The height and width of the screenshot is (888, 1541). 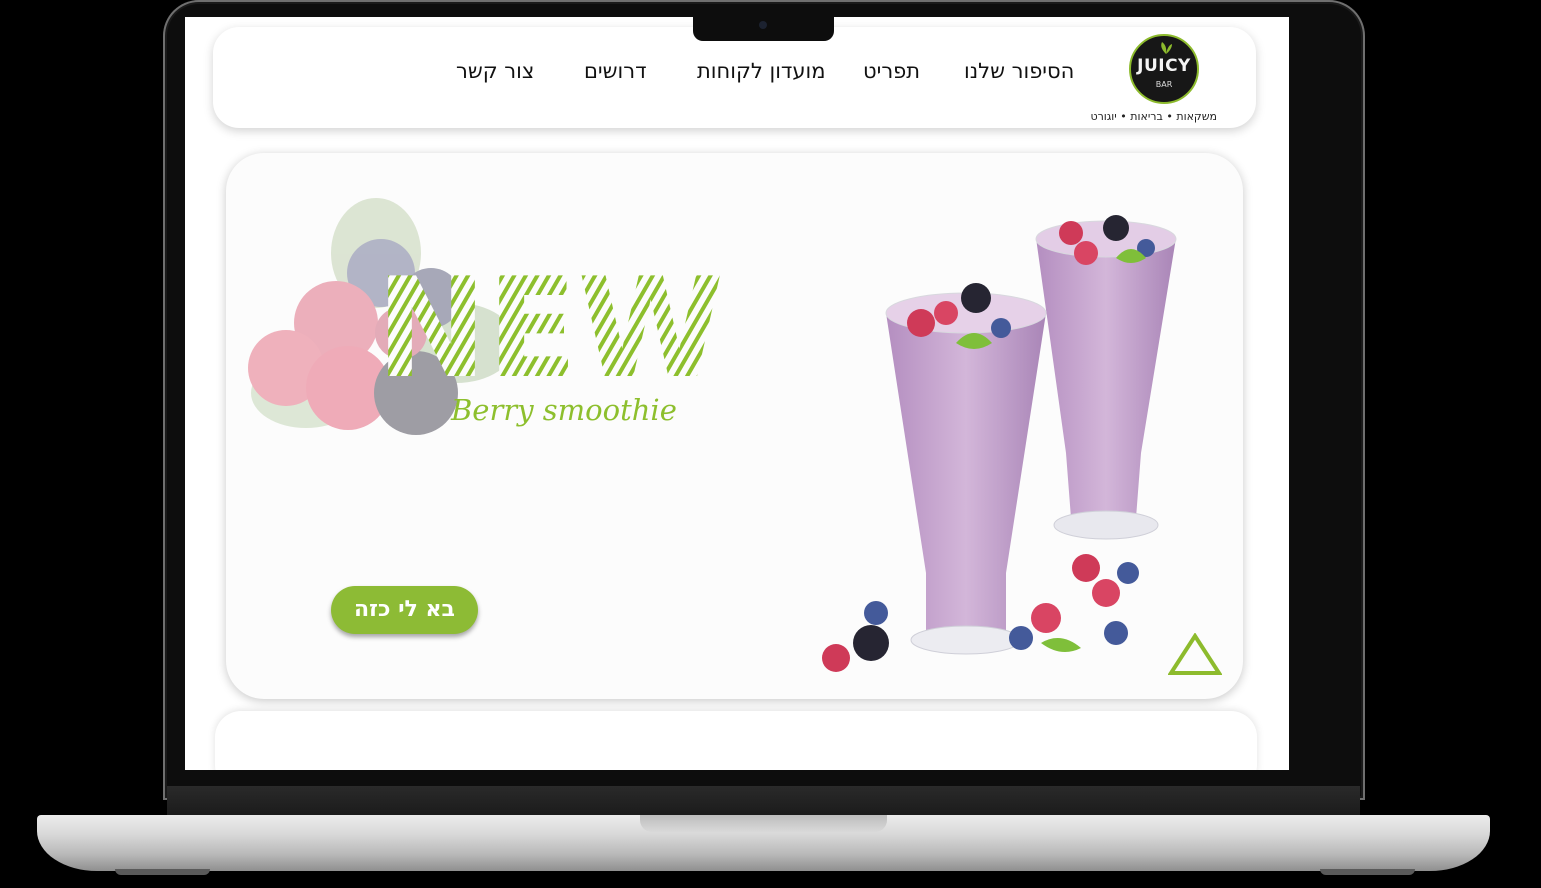 I want to click on want-this-button: בא לי כזה, so click(x=404, y=610).